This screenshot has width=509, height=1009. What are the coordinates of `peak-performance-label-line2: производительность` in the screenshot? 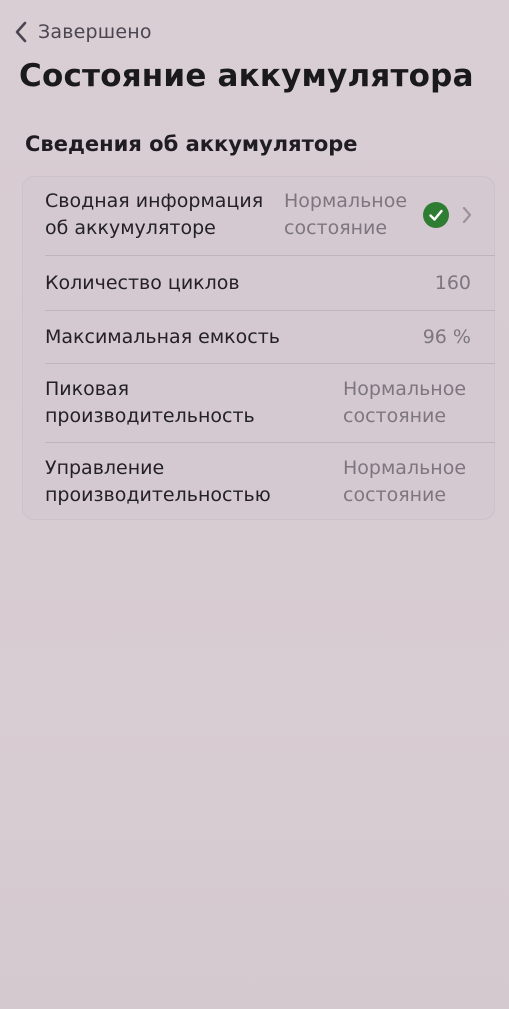 It's located at (150, 416).